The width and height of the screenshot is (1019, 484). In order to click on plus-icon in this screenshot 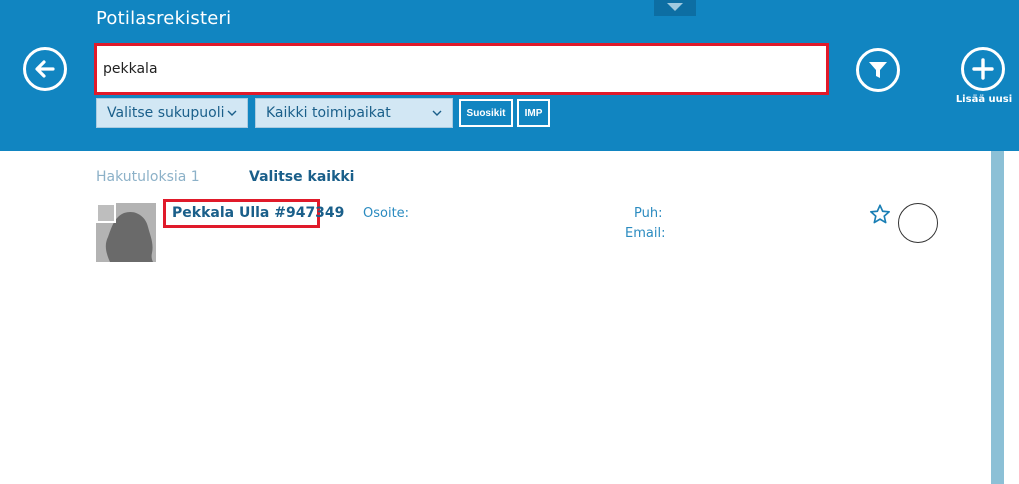, I will do `click(983, 69)`.